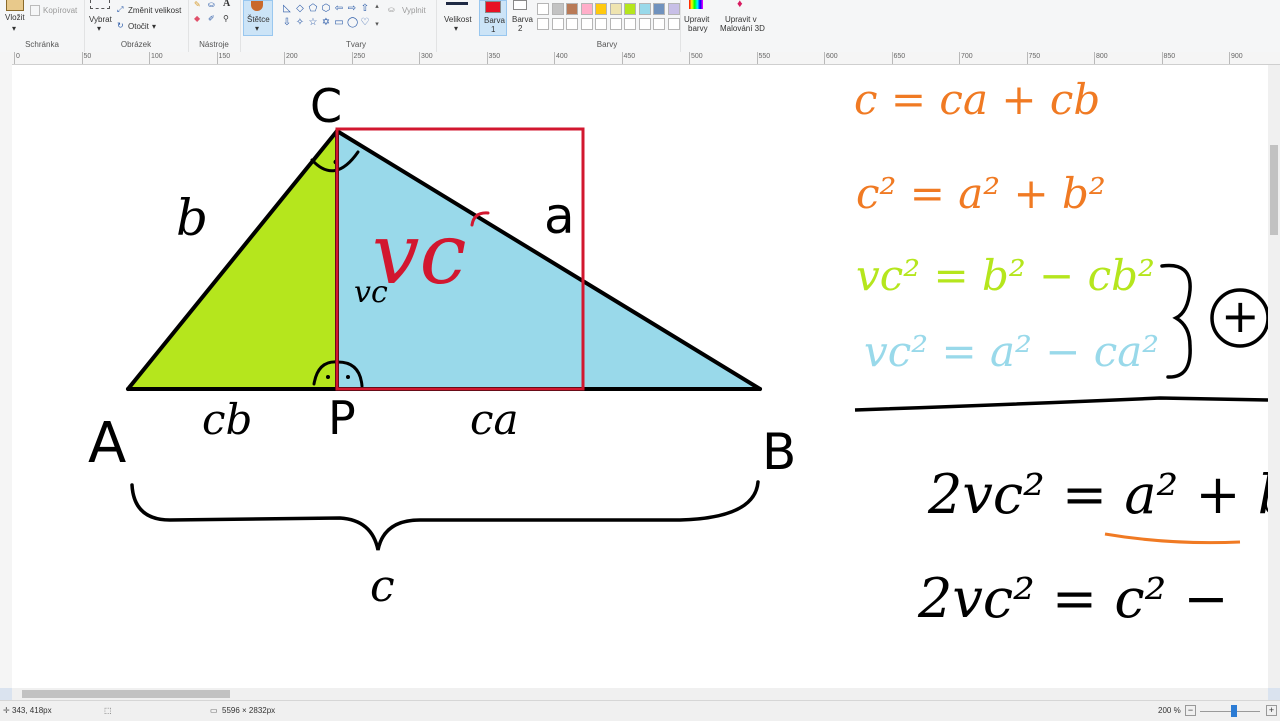 Image resolution: width=1280 pixels, height=721 pixels. Describe the element at coordinates (211, 4) in the screenshot. I see `fill-icon: ⛀` at that location.